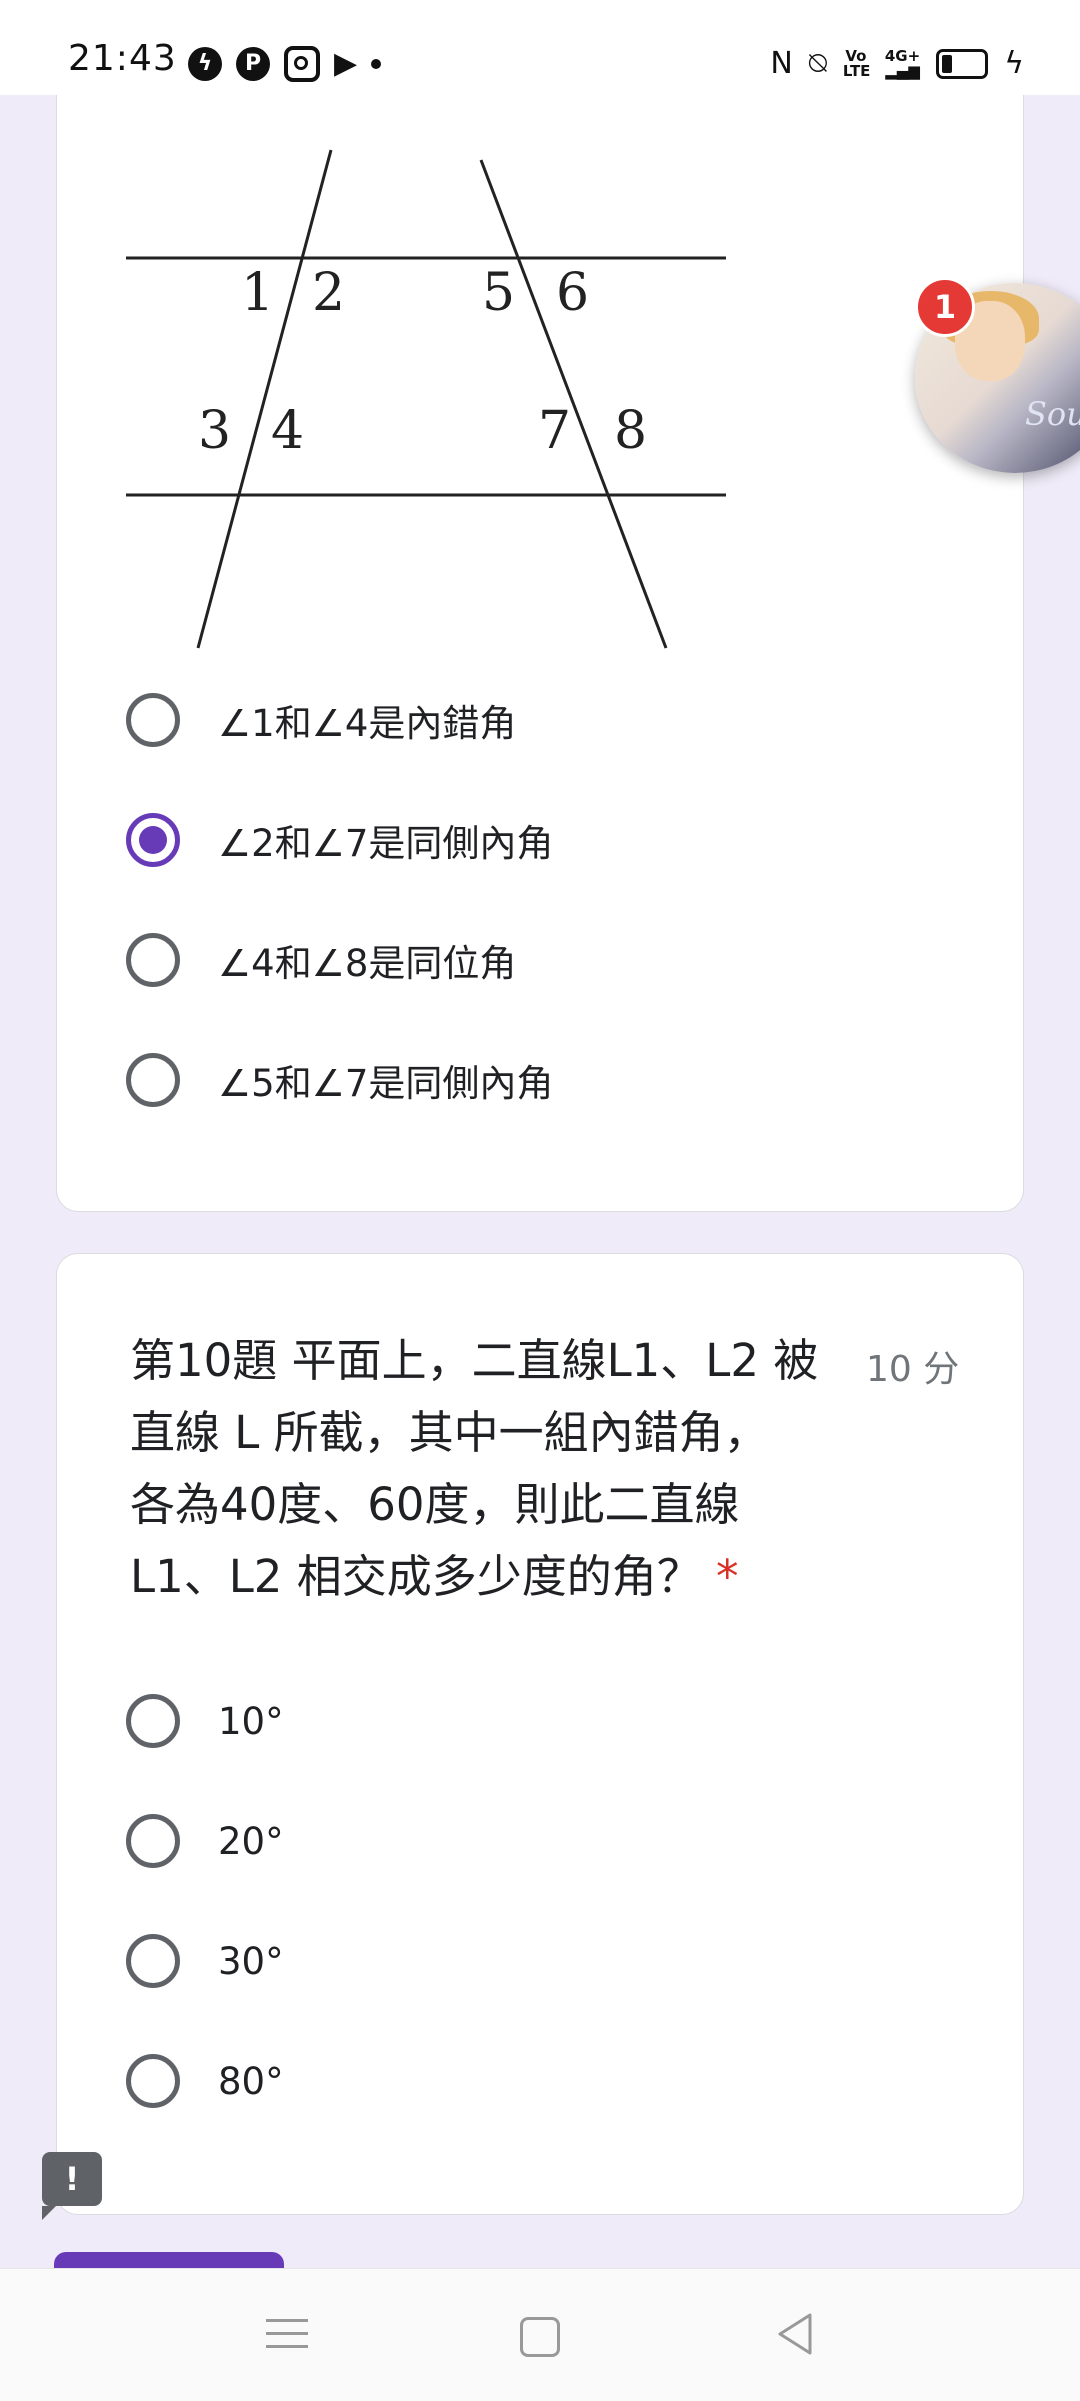  Describe the element at coordinates (153, 840) in the screenshot. I see `radio-button-checked` at that location.